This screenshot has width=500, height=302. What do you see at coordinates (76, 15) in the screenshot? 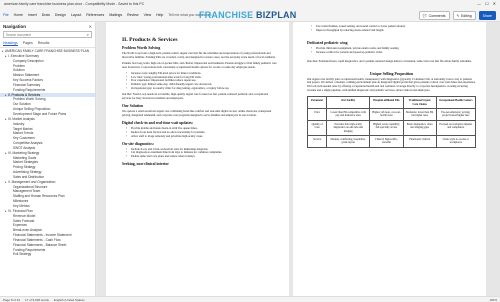
I see `menu-layout: Layout` at bounding box center [76, 15].